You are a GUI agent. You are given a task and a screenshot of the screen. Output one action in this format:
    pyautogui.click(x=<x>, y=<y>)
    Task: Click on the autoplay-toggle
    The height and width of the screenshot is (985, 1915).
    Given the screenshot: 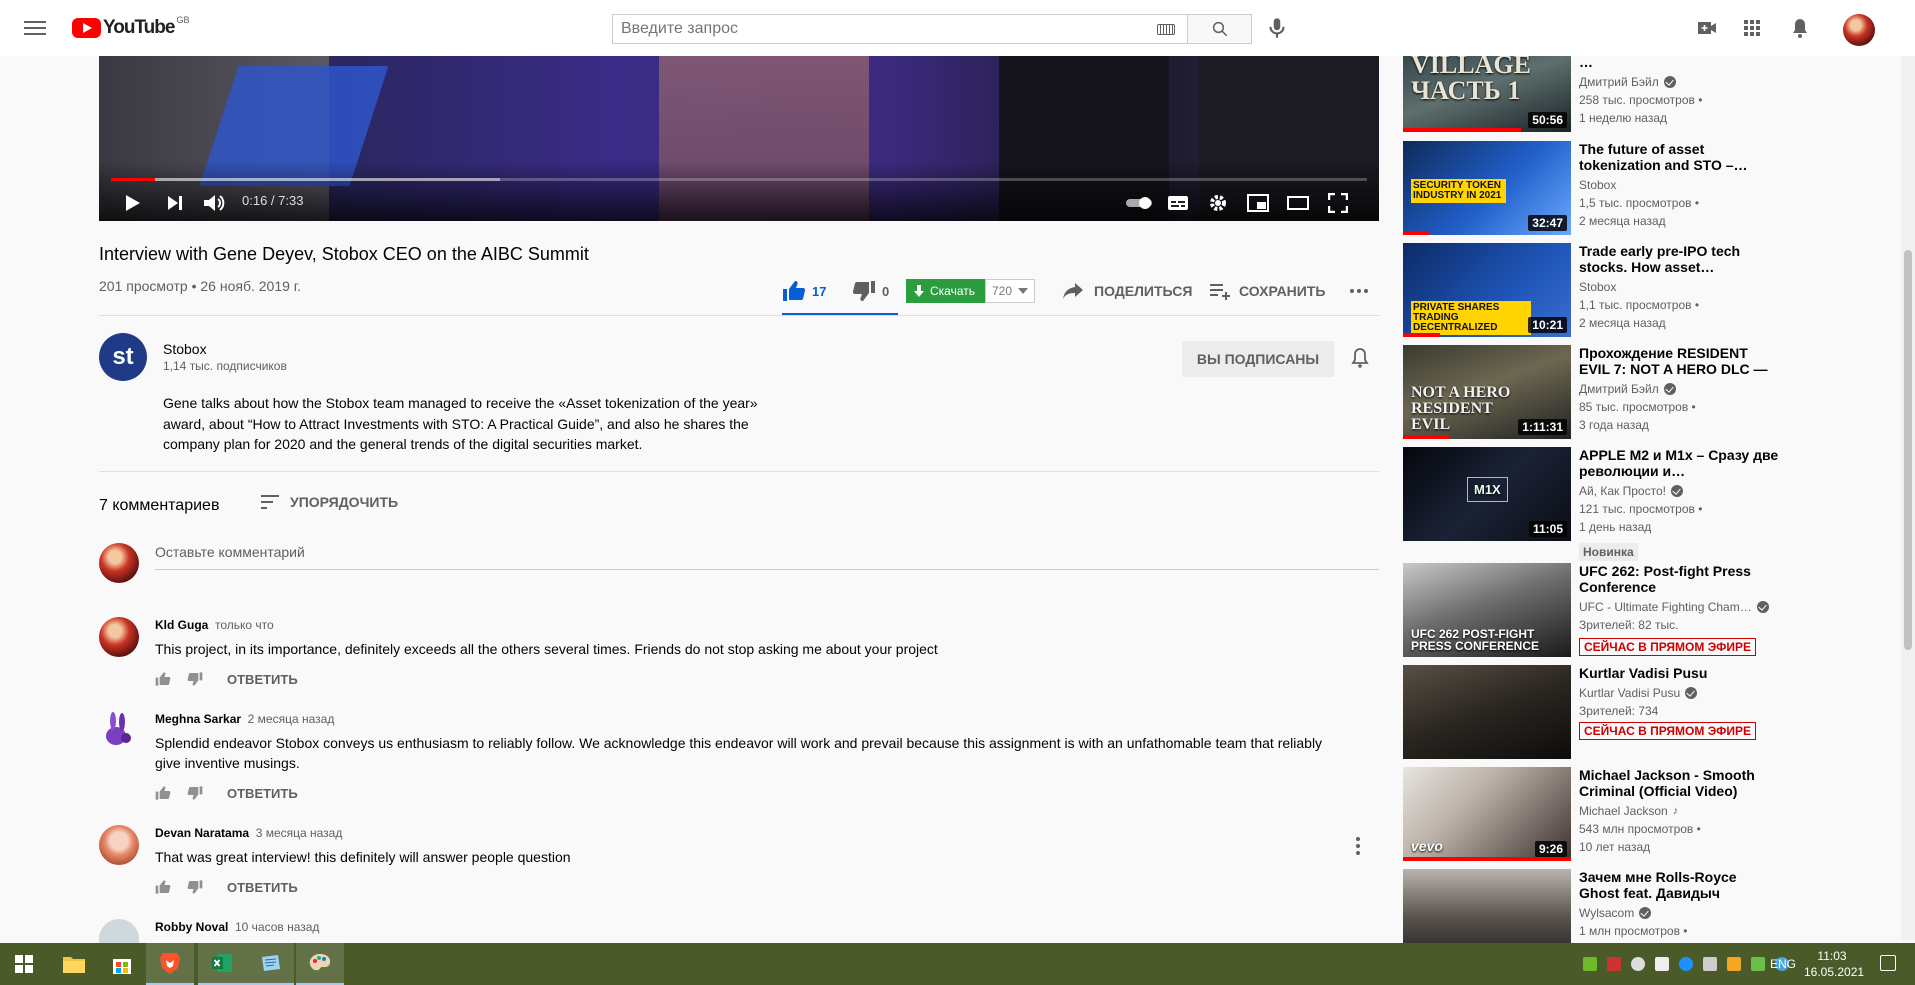 What is the action you would take?
    pyautogui.click(x=1140, y=203)
    